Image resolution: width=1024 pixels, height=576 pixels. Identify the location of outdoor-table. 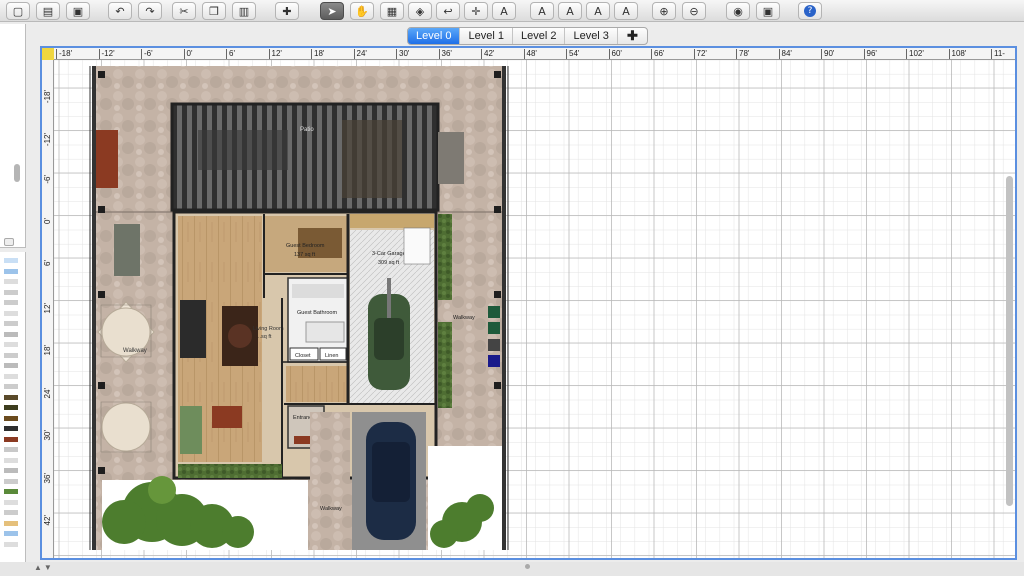
(451, 158).